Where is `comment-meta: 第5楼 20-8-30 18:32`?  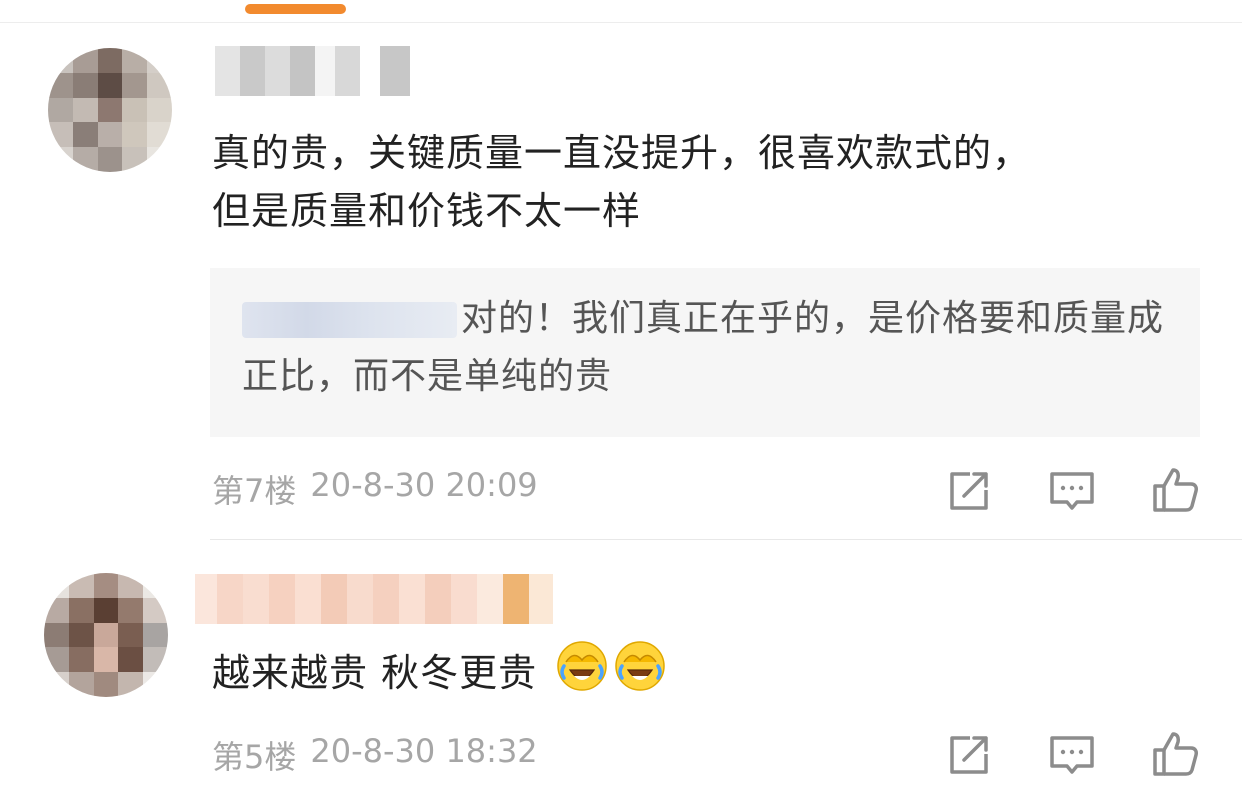 comment-meta: 第5楼 20-8-30 18:32 is located at coordinates (375, 755).